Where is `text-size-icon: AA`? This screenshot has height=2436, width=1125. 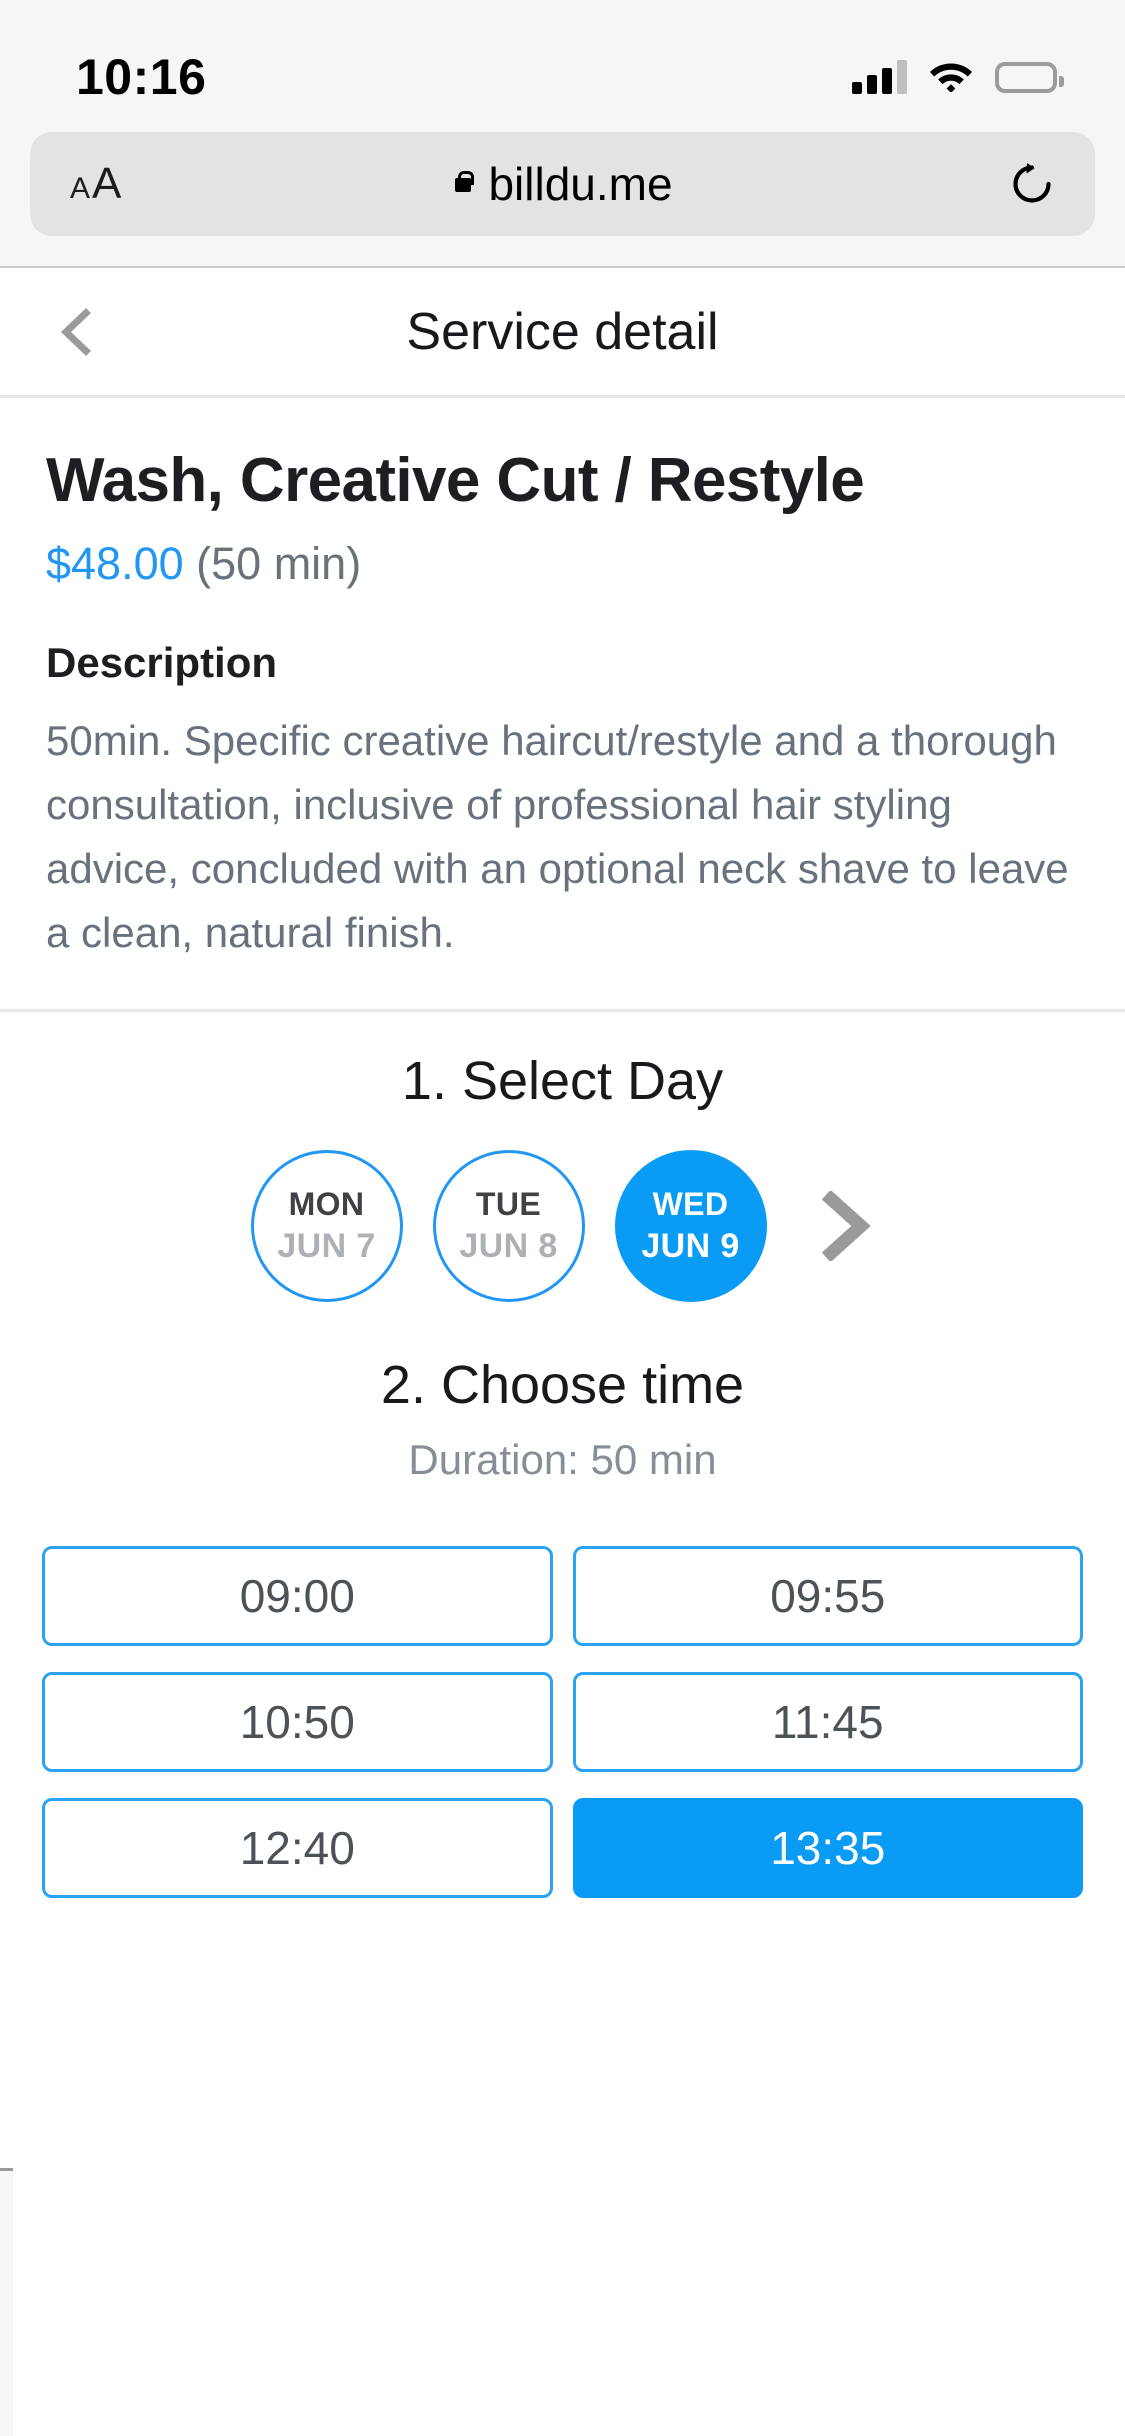
text-size-icon: AA is located at coordinates (95, 184).